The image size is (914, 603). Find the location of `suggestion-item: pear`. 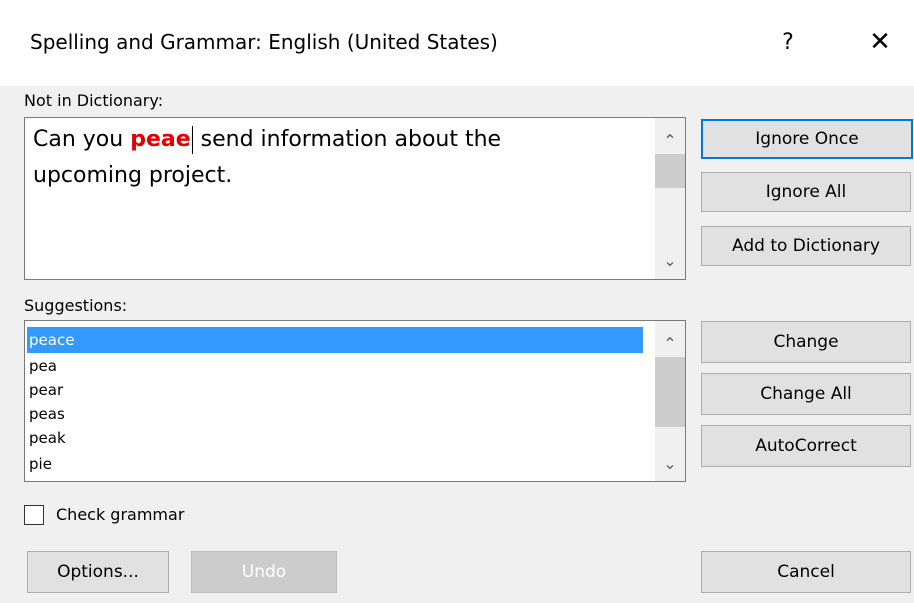

suggestion-item: pear is located at coordinates (335, 390).